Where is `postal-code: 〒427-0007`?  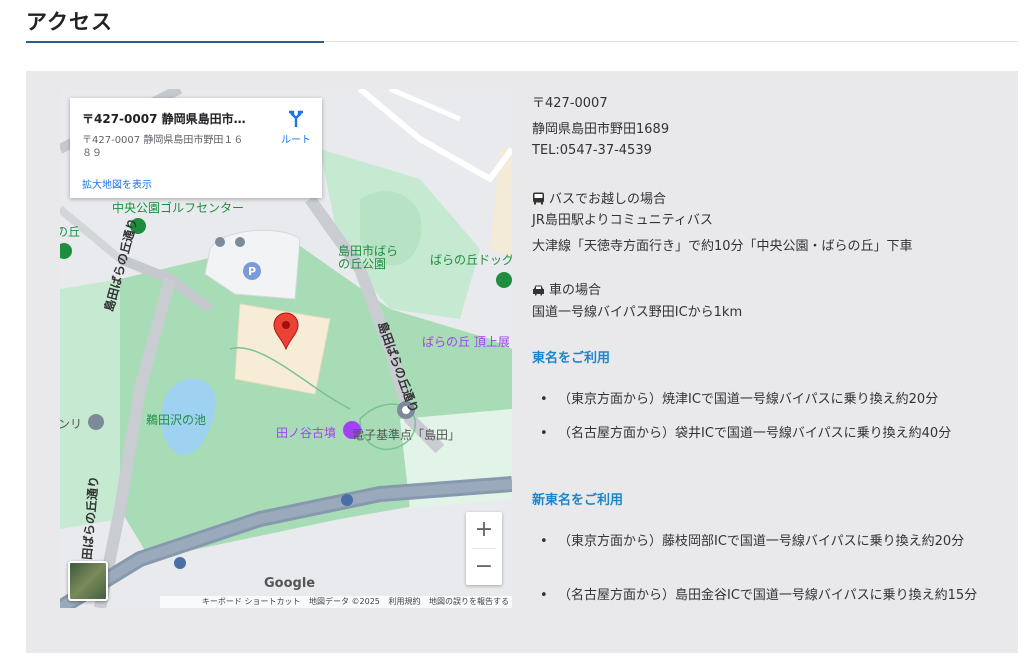
postal-code: 〒427-0007 is located at coordinates (570, 103).